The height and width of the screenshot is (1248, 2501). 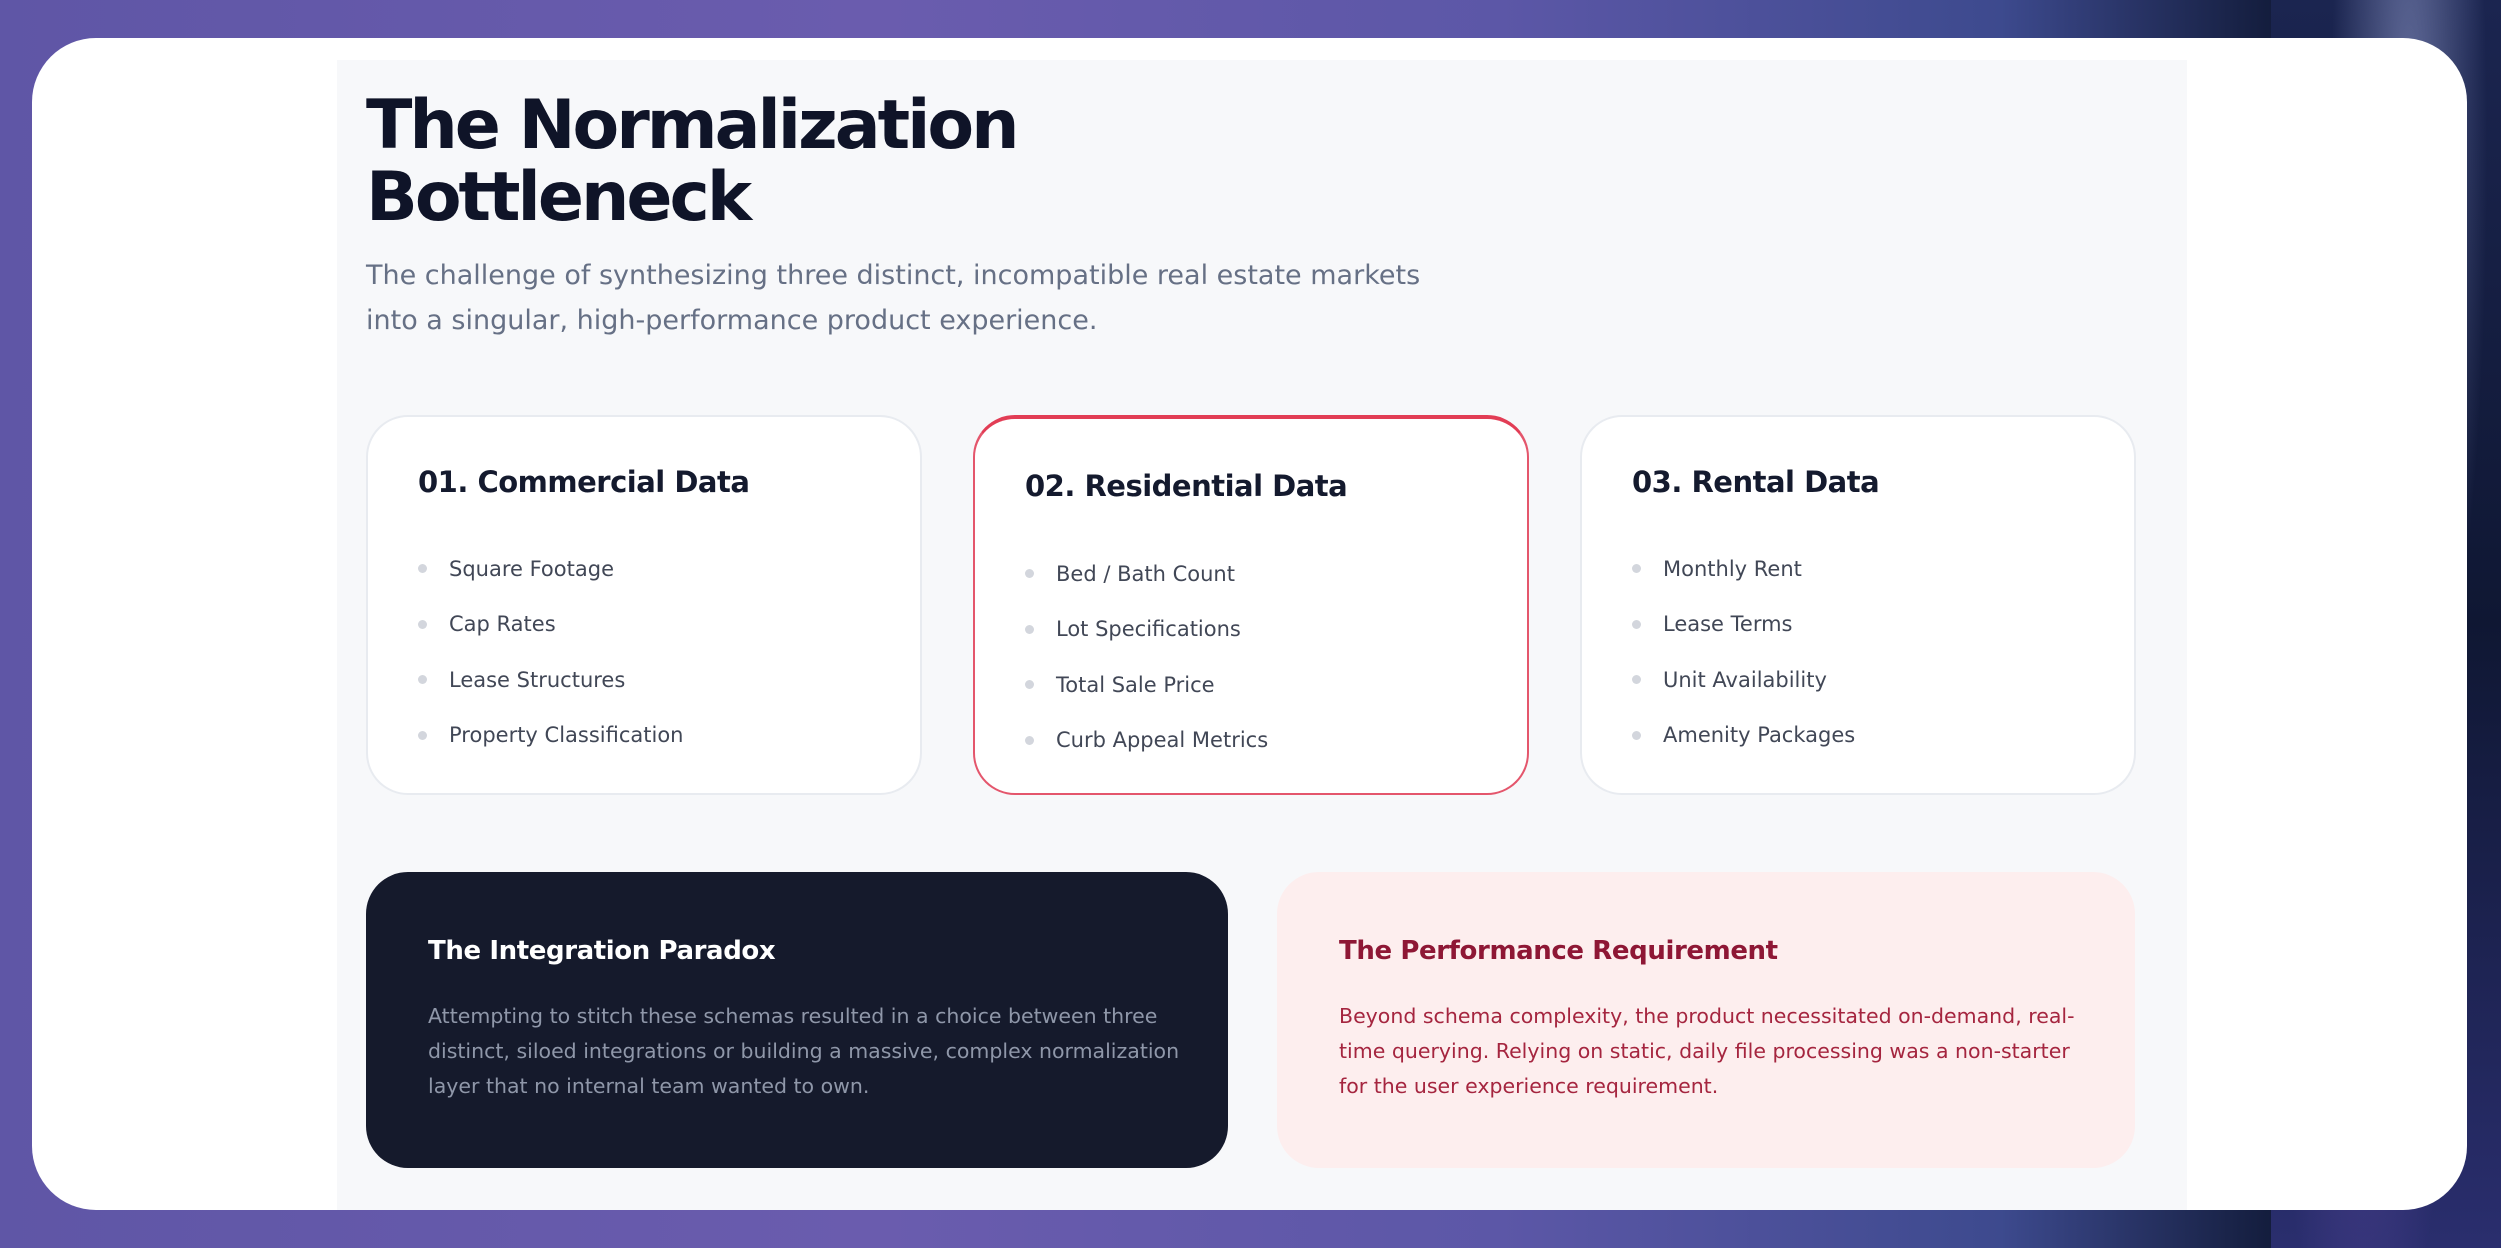 What do you see at coordinates (1759, 735) in the screenshot?
I see `list-item-label: Amenity Packages` at bounding box center [1759, 735].